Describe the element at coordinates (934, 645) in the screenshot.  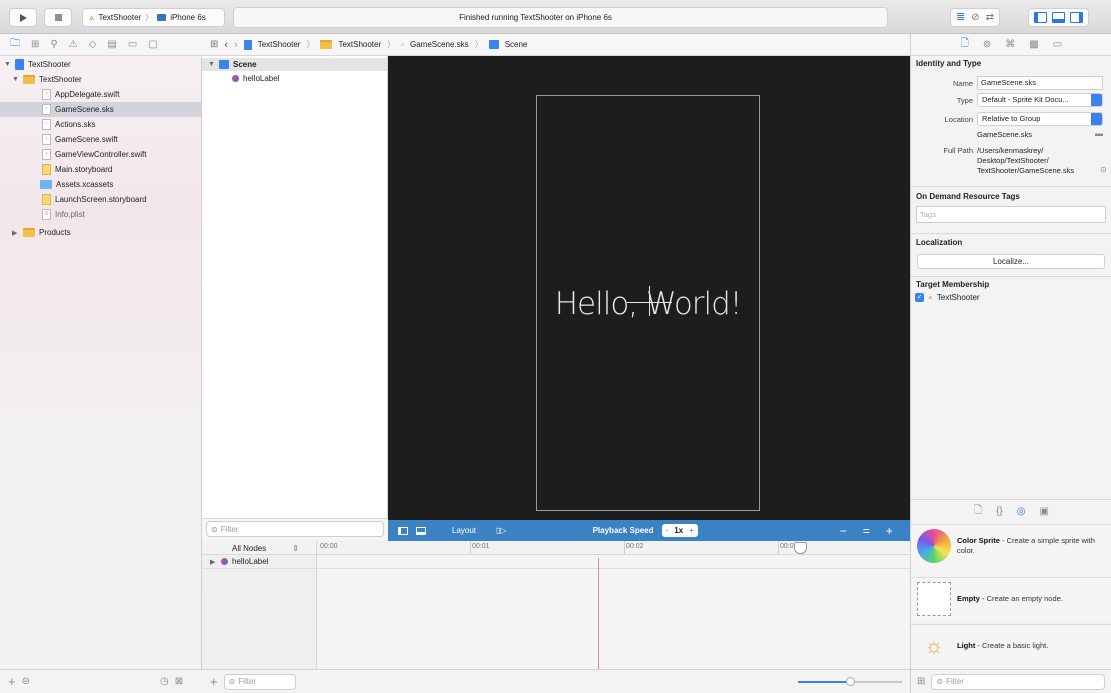
I see `light-icon: ☼` at that location.